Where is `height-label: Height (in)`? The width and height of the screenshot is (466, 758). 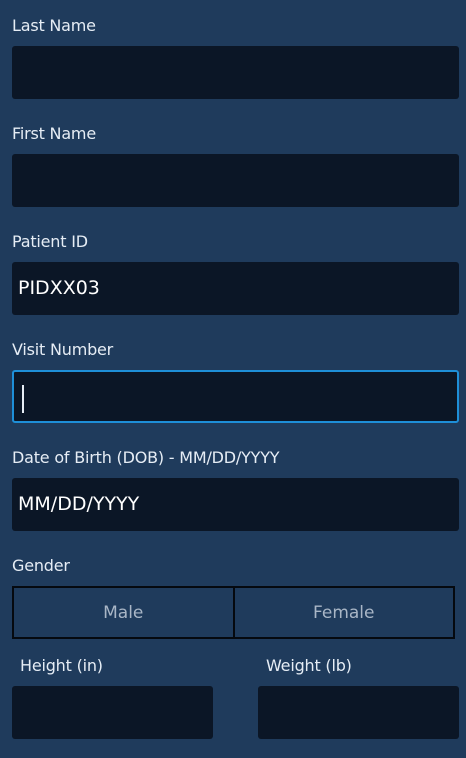 height-label: Height (in) is located at coordinates (61, 665).